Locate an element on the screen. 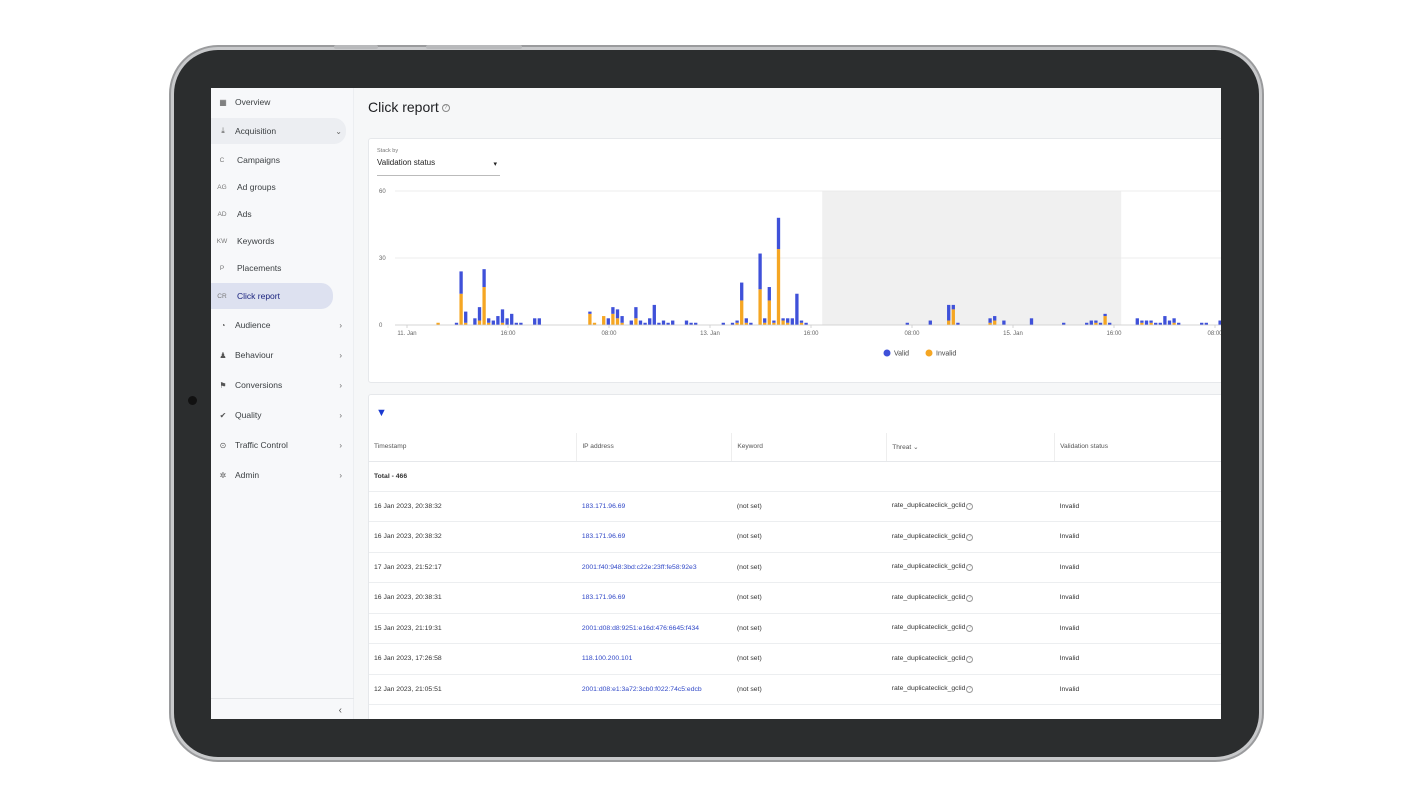  sidebar-item-keywords: KW Keywords is located at coordinates (278, 241).